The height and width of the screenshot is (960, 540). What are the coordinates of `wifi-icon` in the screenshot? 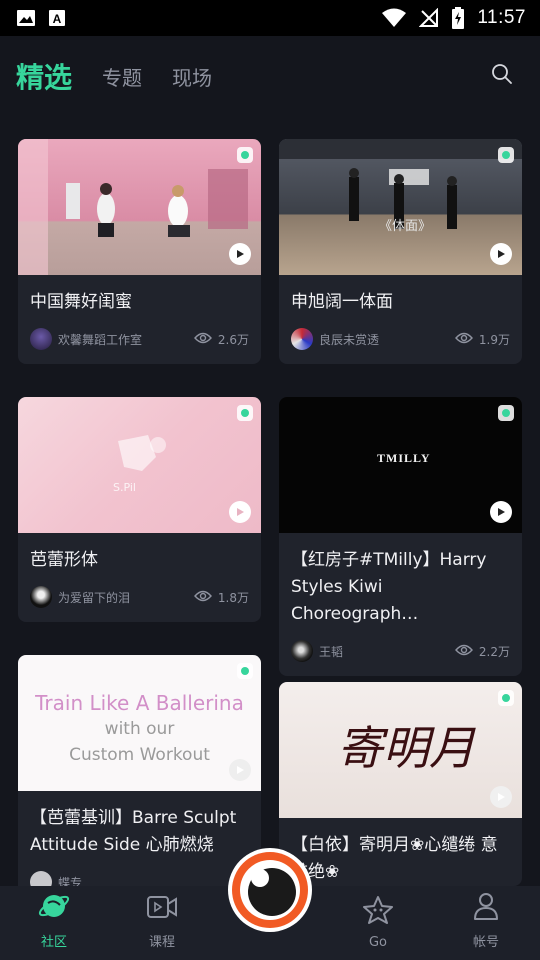 It's located at (394, 18).